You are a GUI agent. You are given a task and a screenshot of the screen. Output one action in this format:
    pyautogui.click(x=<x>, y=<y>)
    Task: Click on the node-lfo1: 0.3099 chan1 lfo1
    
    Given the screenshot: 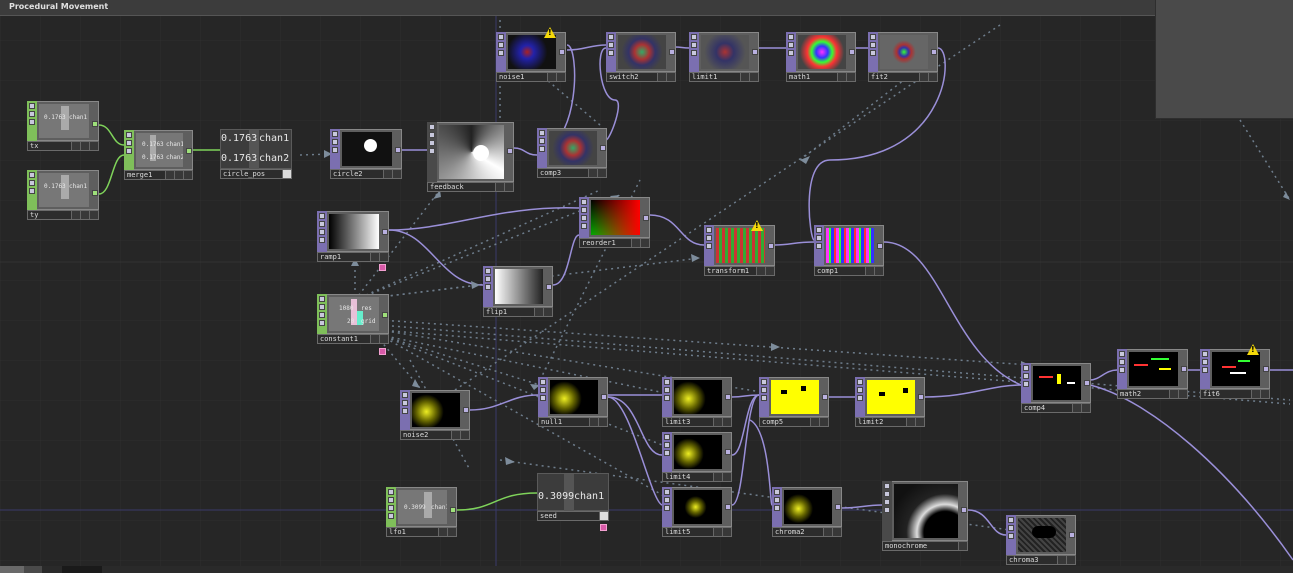 What is the action you would take?
    pyautogui.click(x=421, y=512)
    